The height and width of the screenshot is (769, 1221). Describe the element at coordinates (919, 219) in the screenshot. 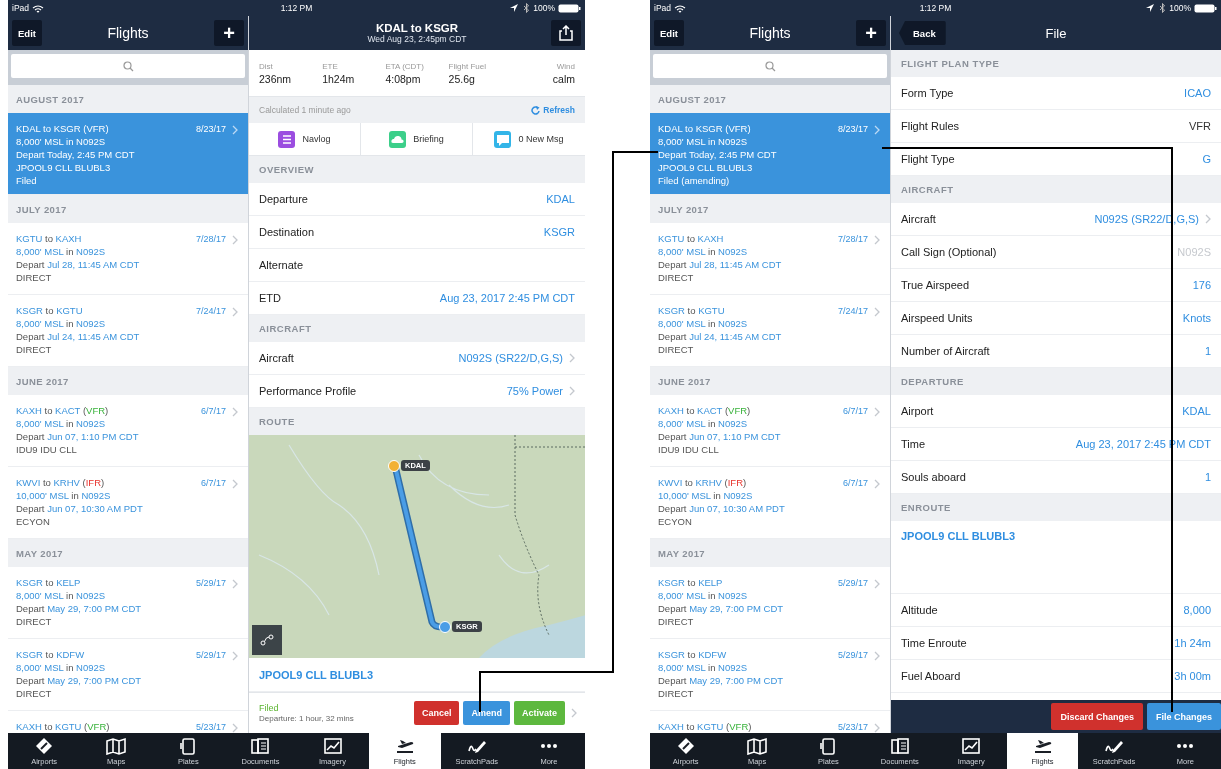

I see `row-label: Aircraft` at that location.